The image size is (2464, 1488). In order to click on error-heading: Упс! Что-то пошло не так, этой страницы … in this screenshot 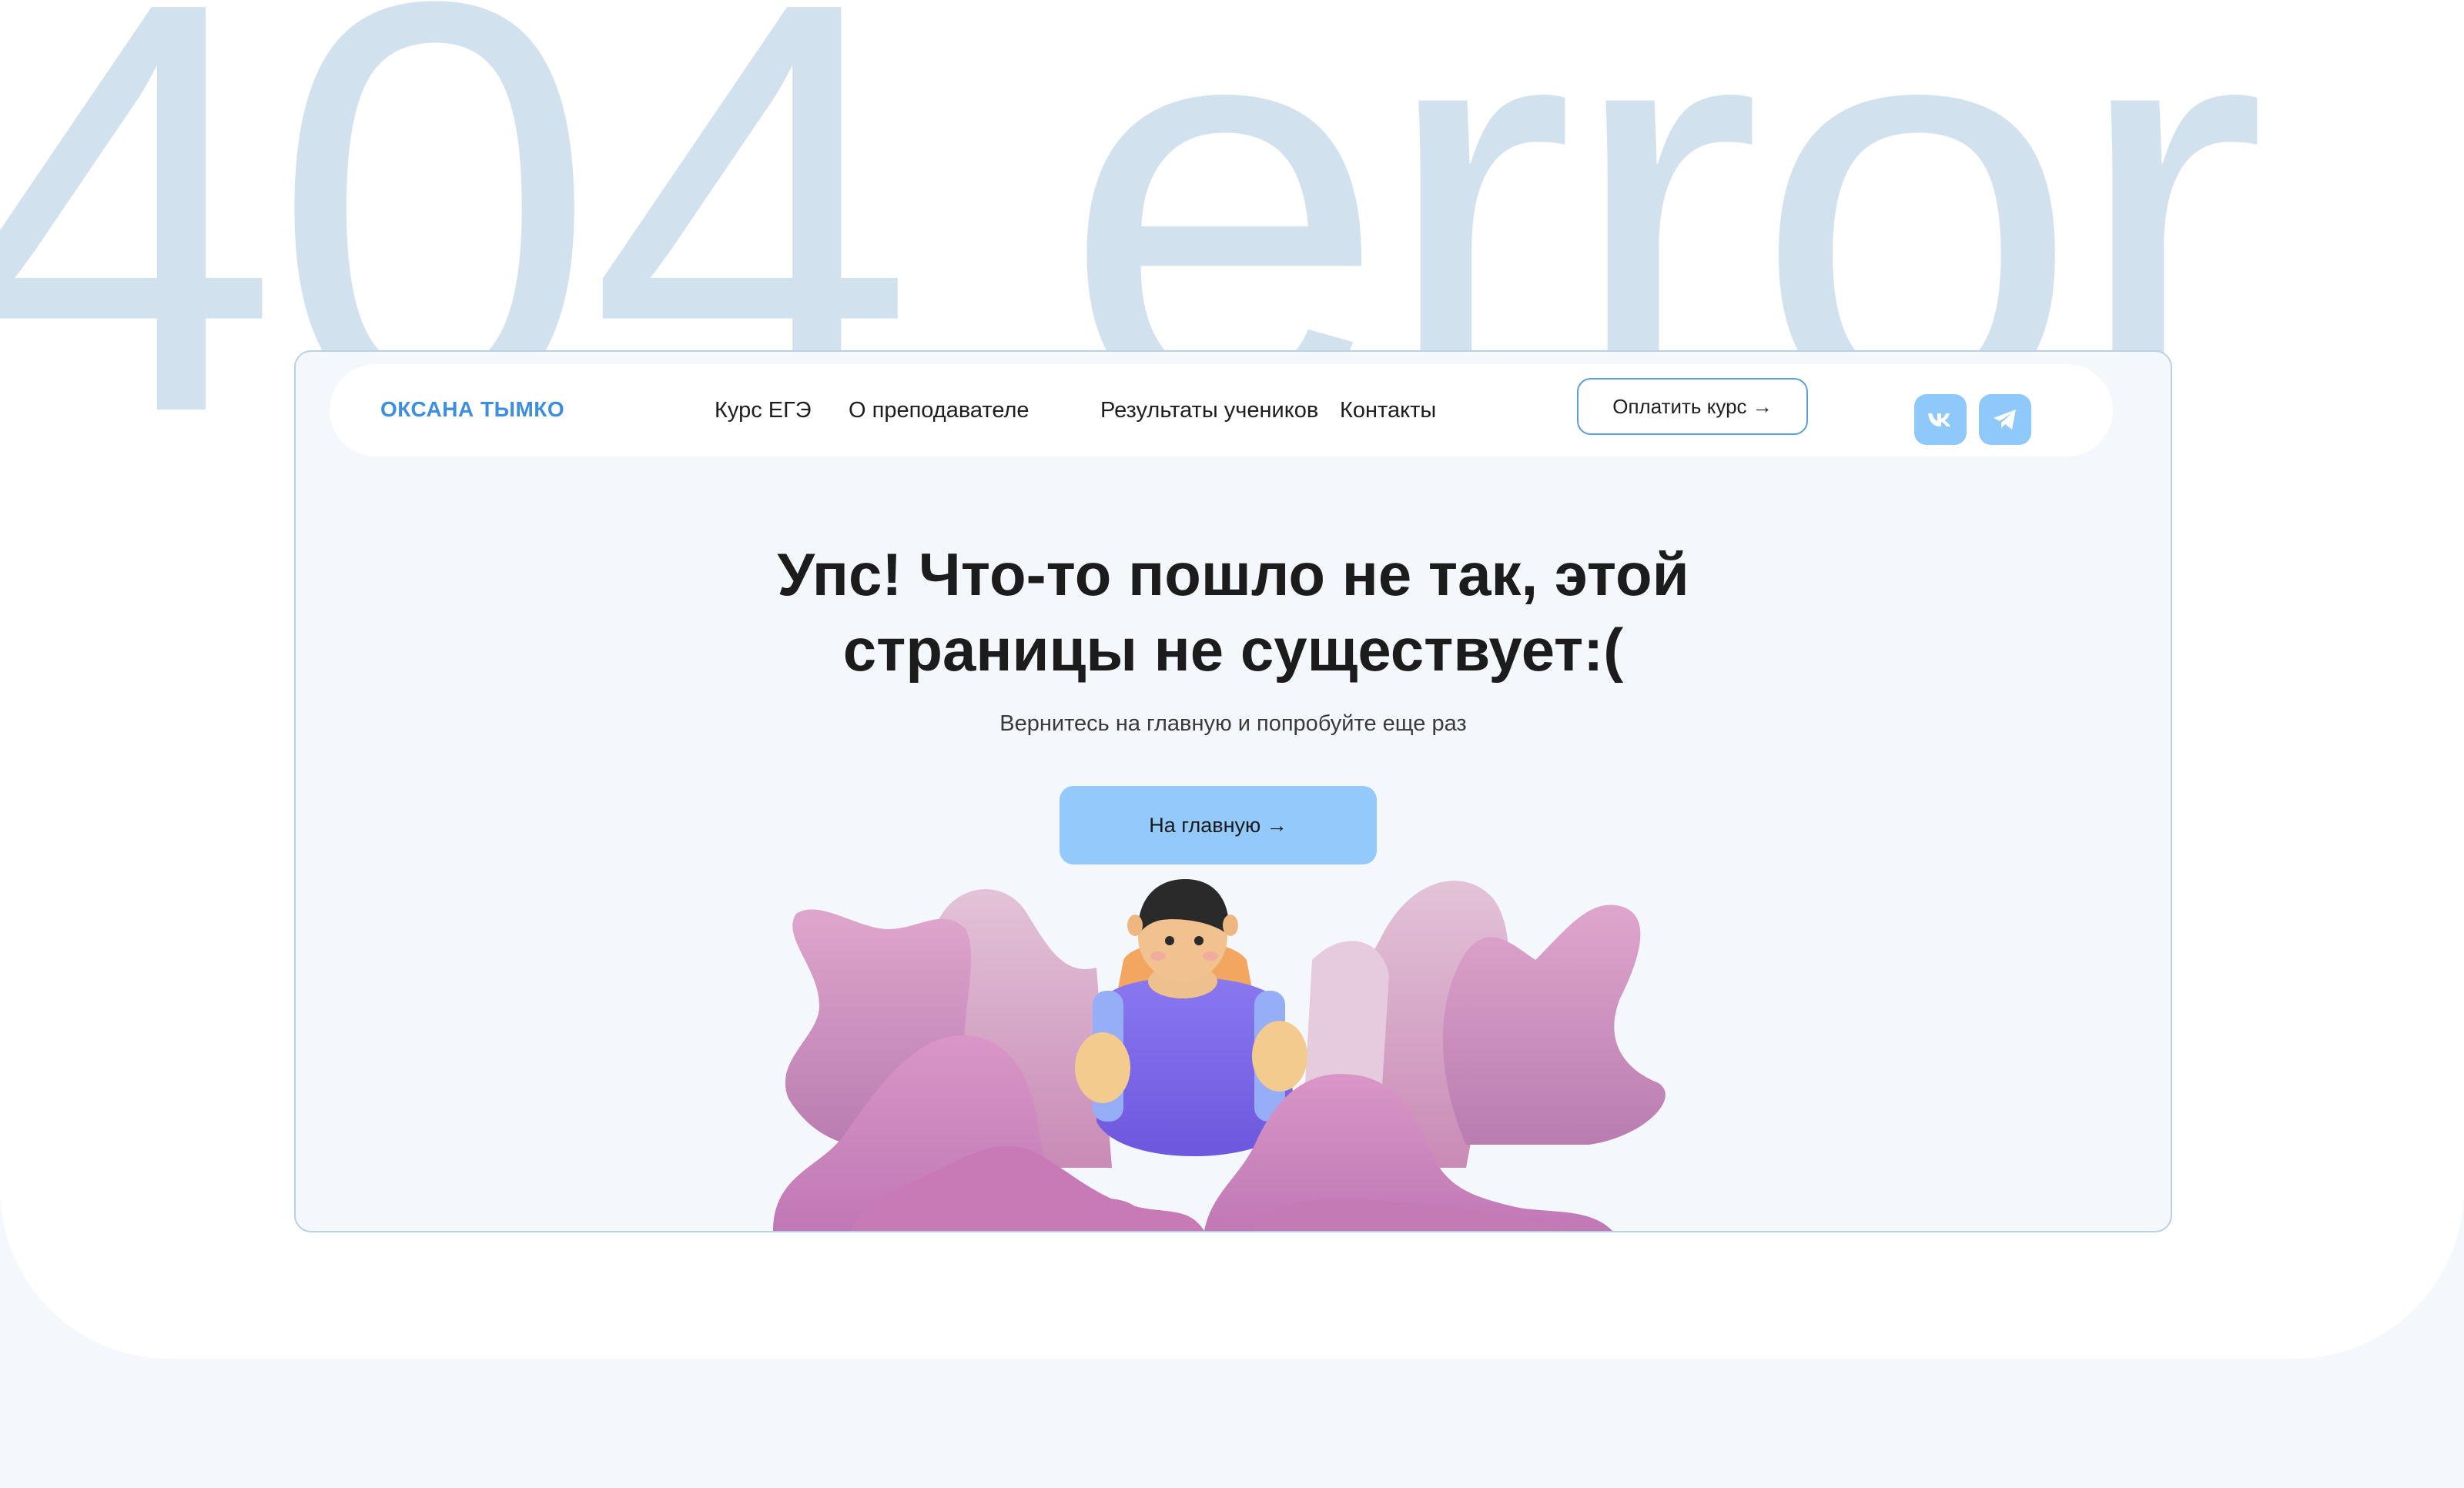, I will do `click(1233, 612)`.